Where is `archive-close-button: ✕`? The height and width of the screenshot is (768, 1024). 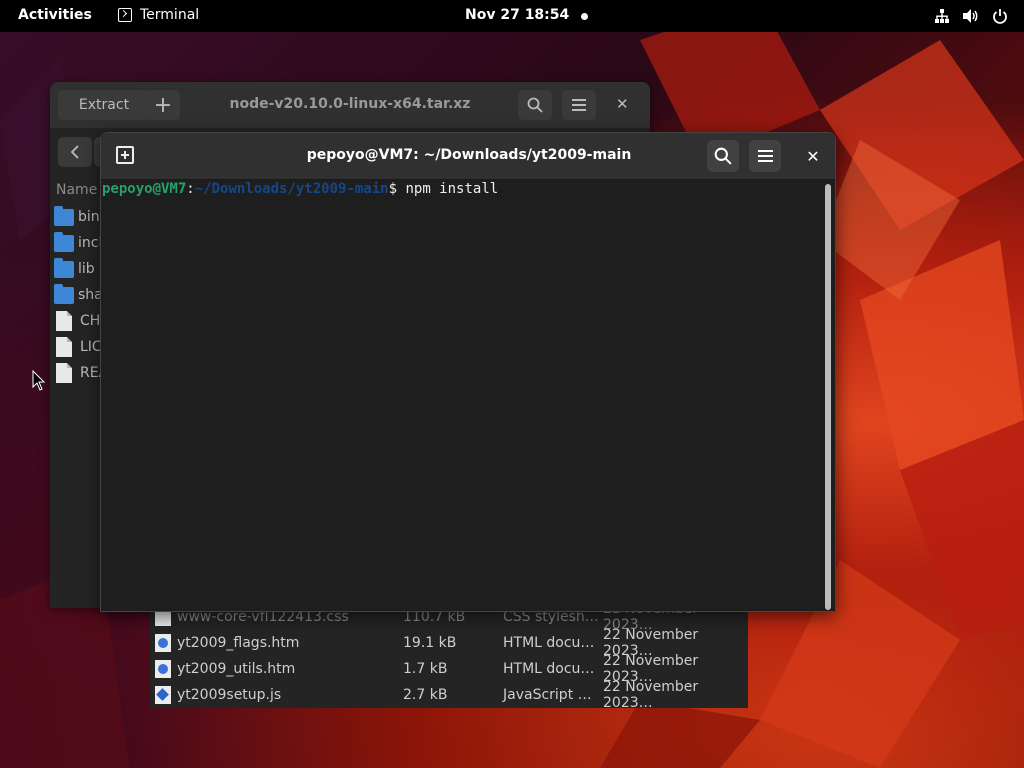
archive-close-button: ✕ is located at coordinates (622, 104).